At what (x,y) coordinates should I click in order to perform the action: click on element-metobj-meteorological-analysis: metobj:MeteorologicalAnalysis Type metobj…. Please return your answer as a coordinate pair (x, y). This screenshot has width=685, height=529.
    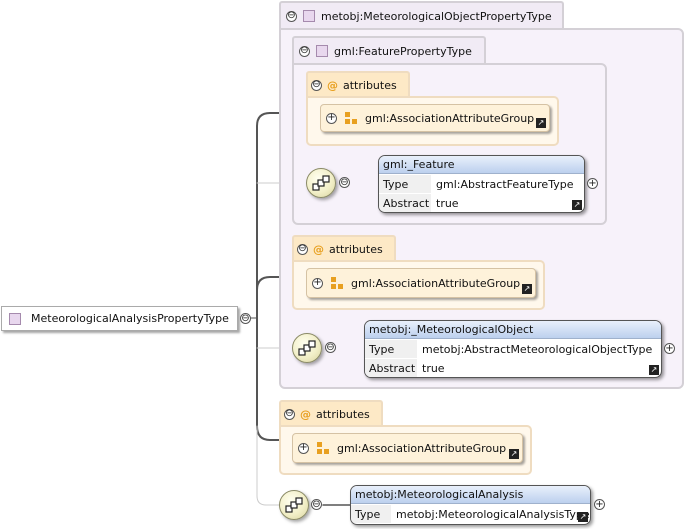
    Looking at the image, I should click on (470, 505).